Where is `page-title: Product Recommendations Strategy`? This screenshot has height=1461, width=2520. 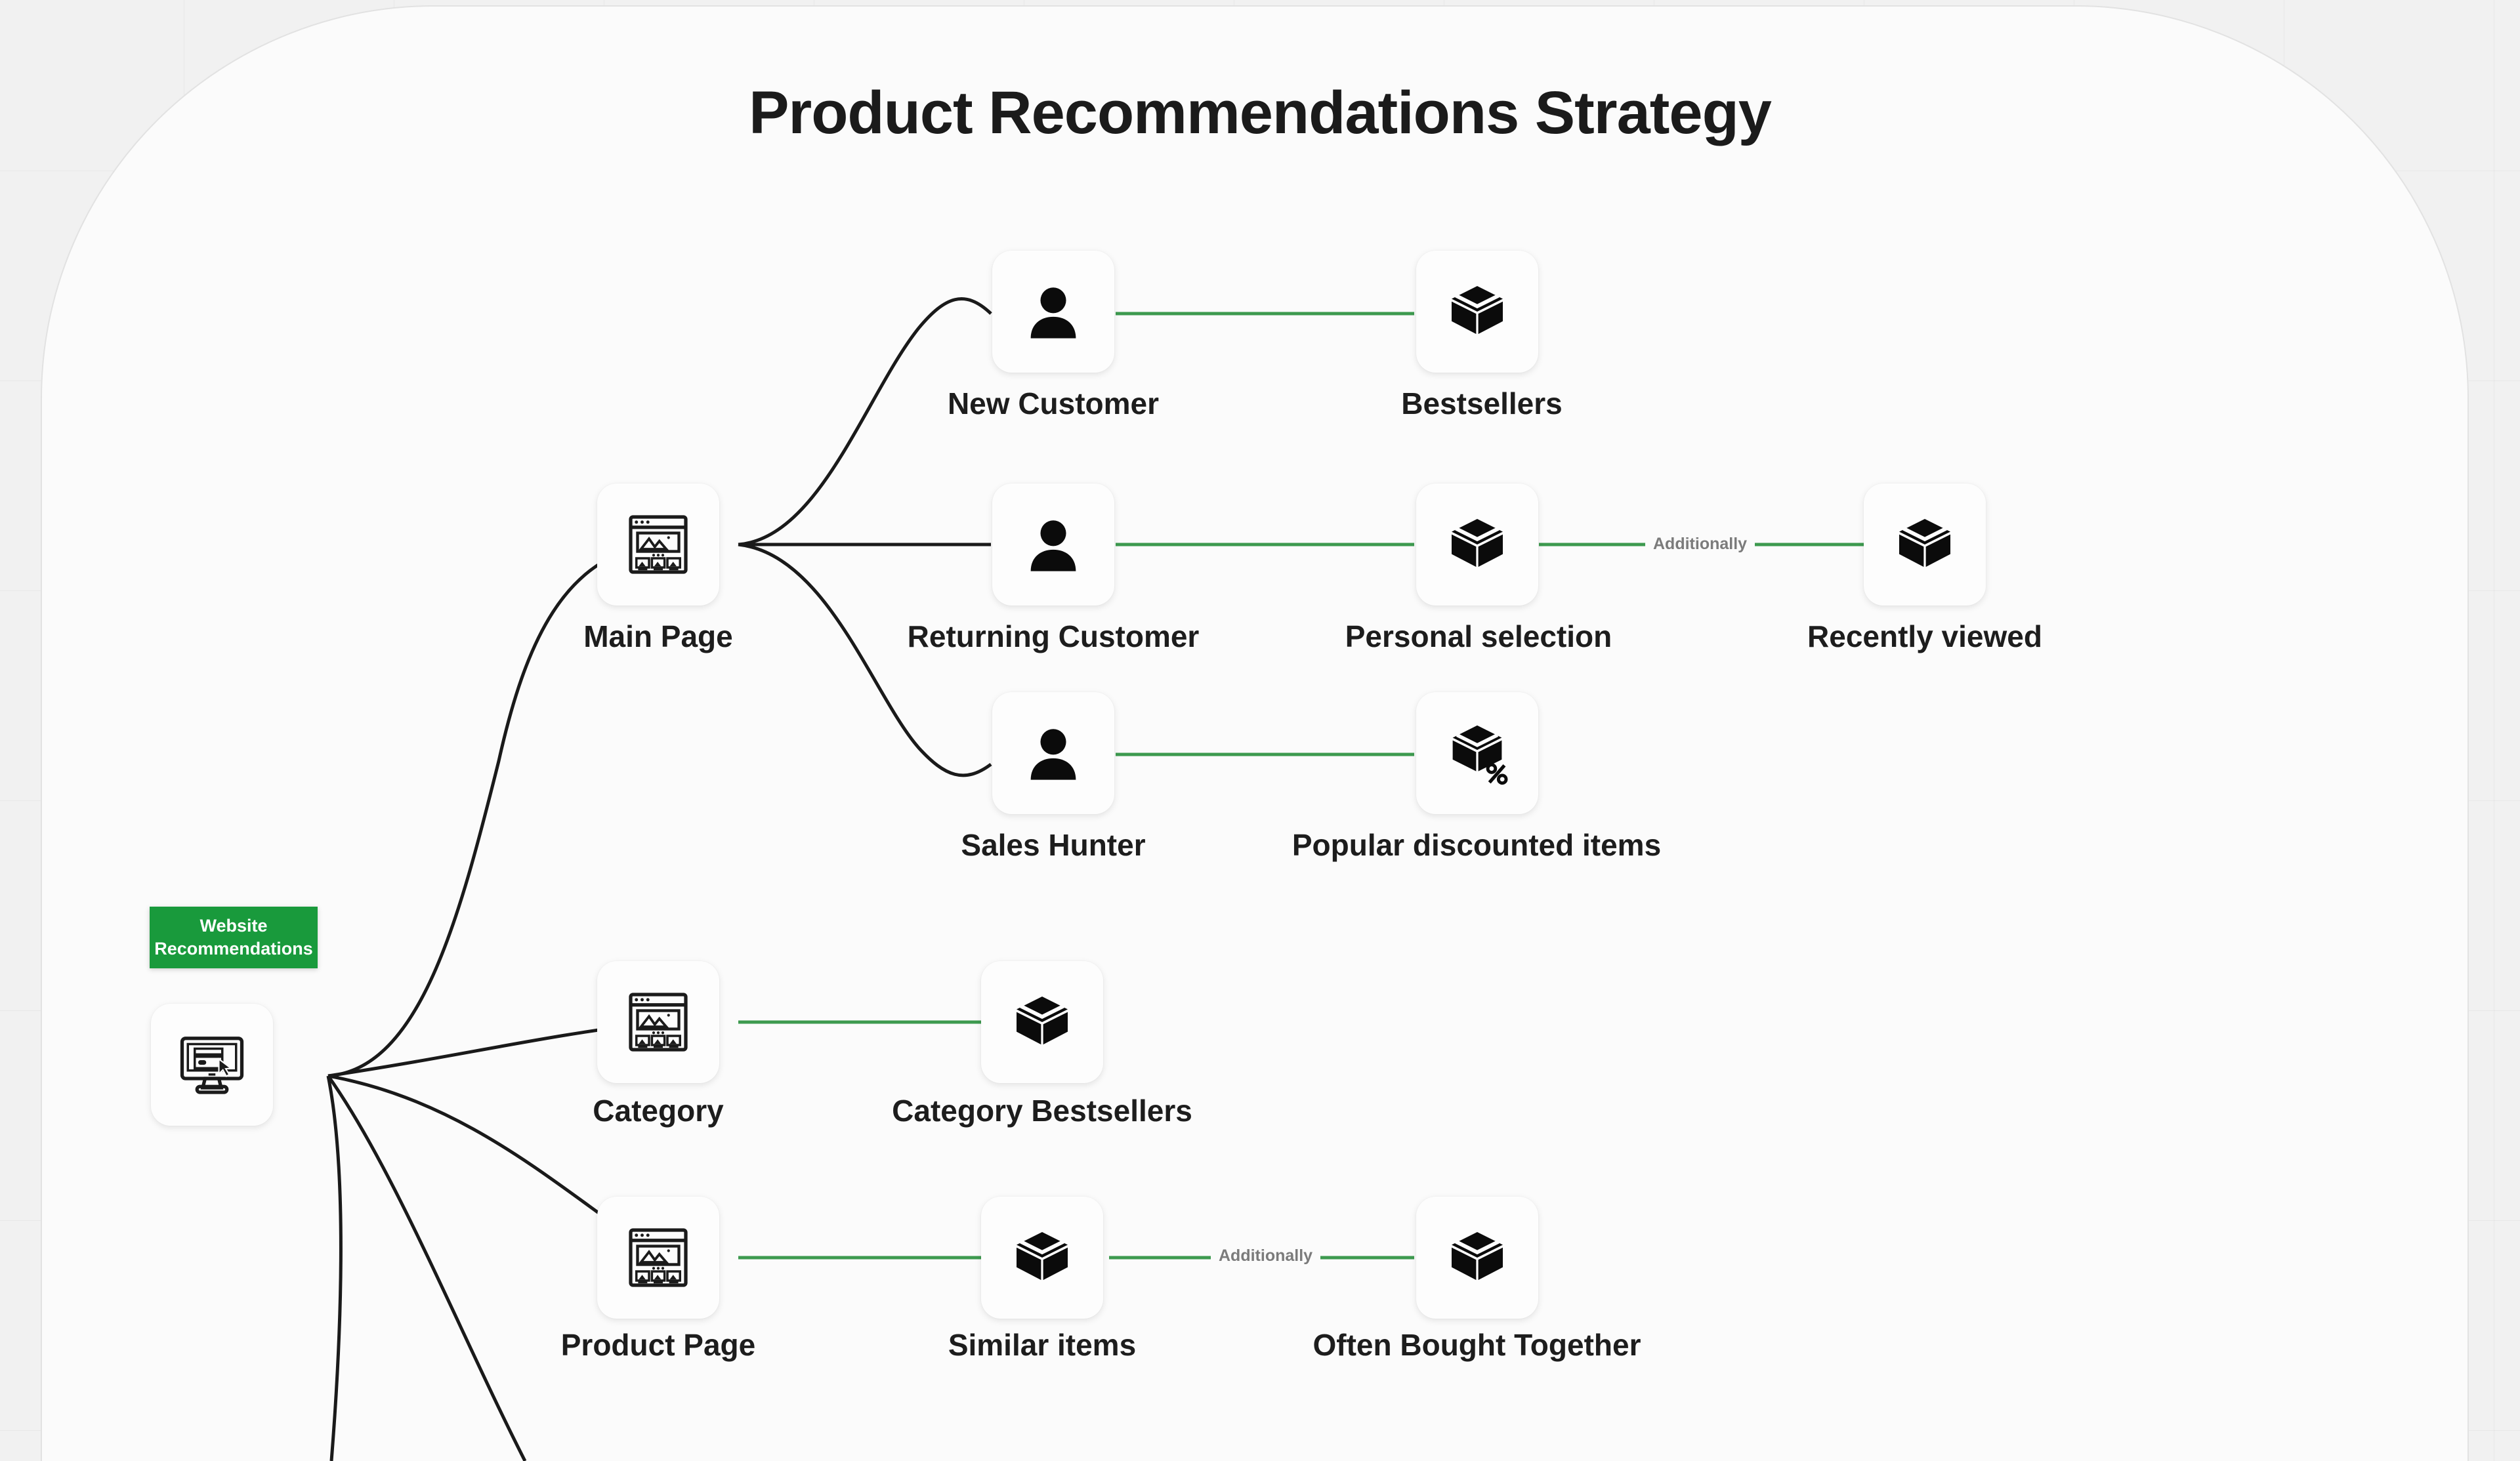
page-title: Product Recommendations Strategy is located at coordinates (1260, 113).